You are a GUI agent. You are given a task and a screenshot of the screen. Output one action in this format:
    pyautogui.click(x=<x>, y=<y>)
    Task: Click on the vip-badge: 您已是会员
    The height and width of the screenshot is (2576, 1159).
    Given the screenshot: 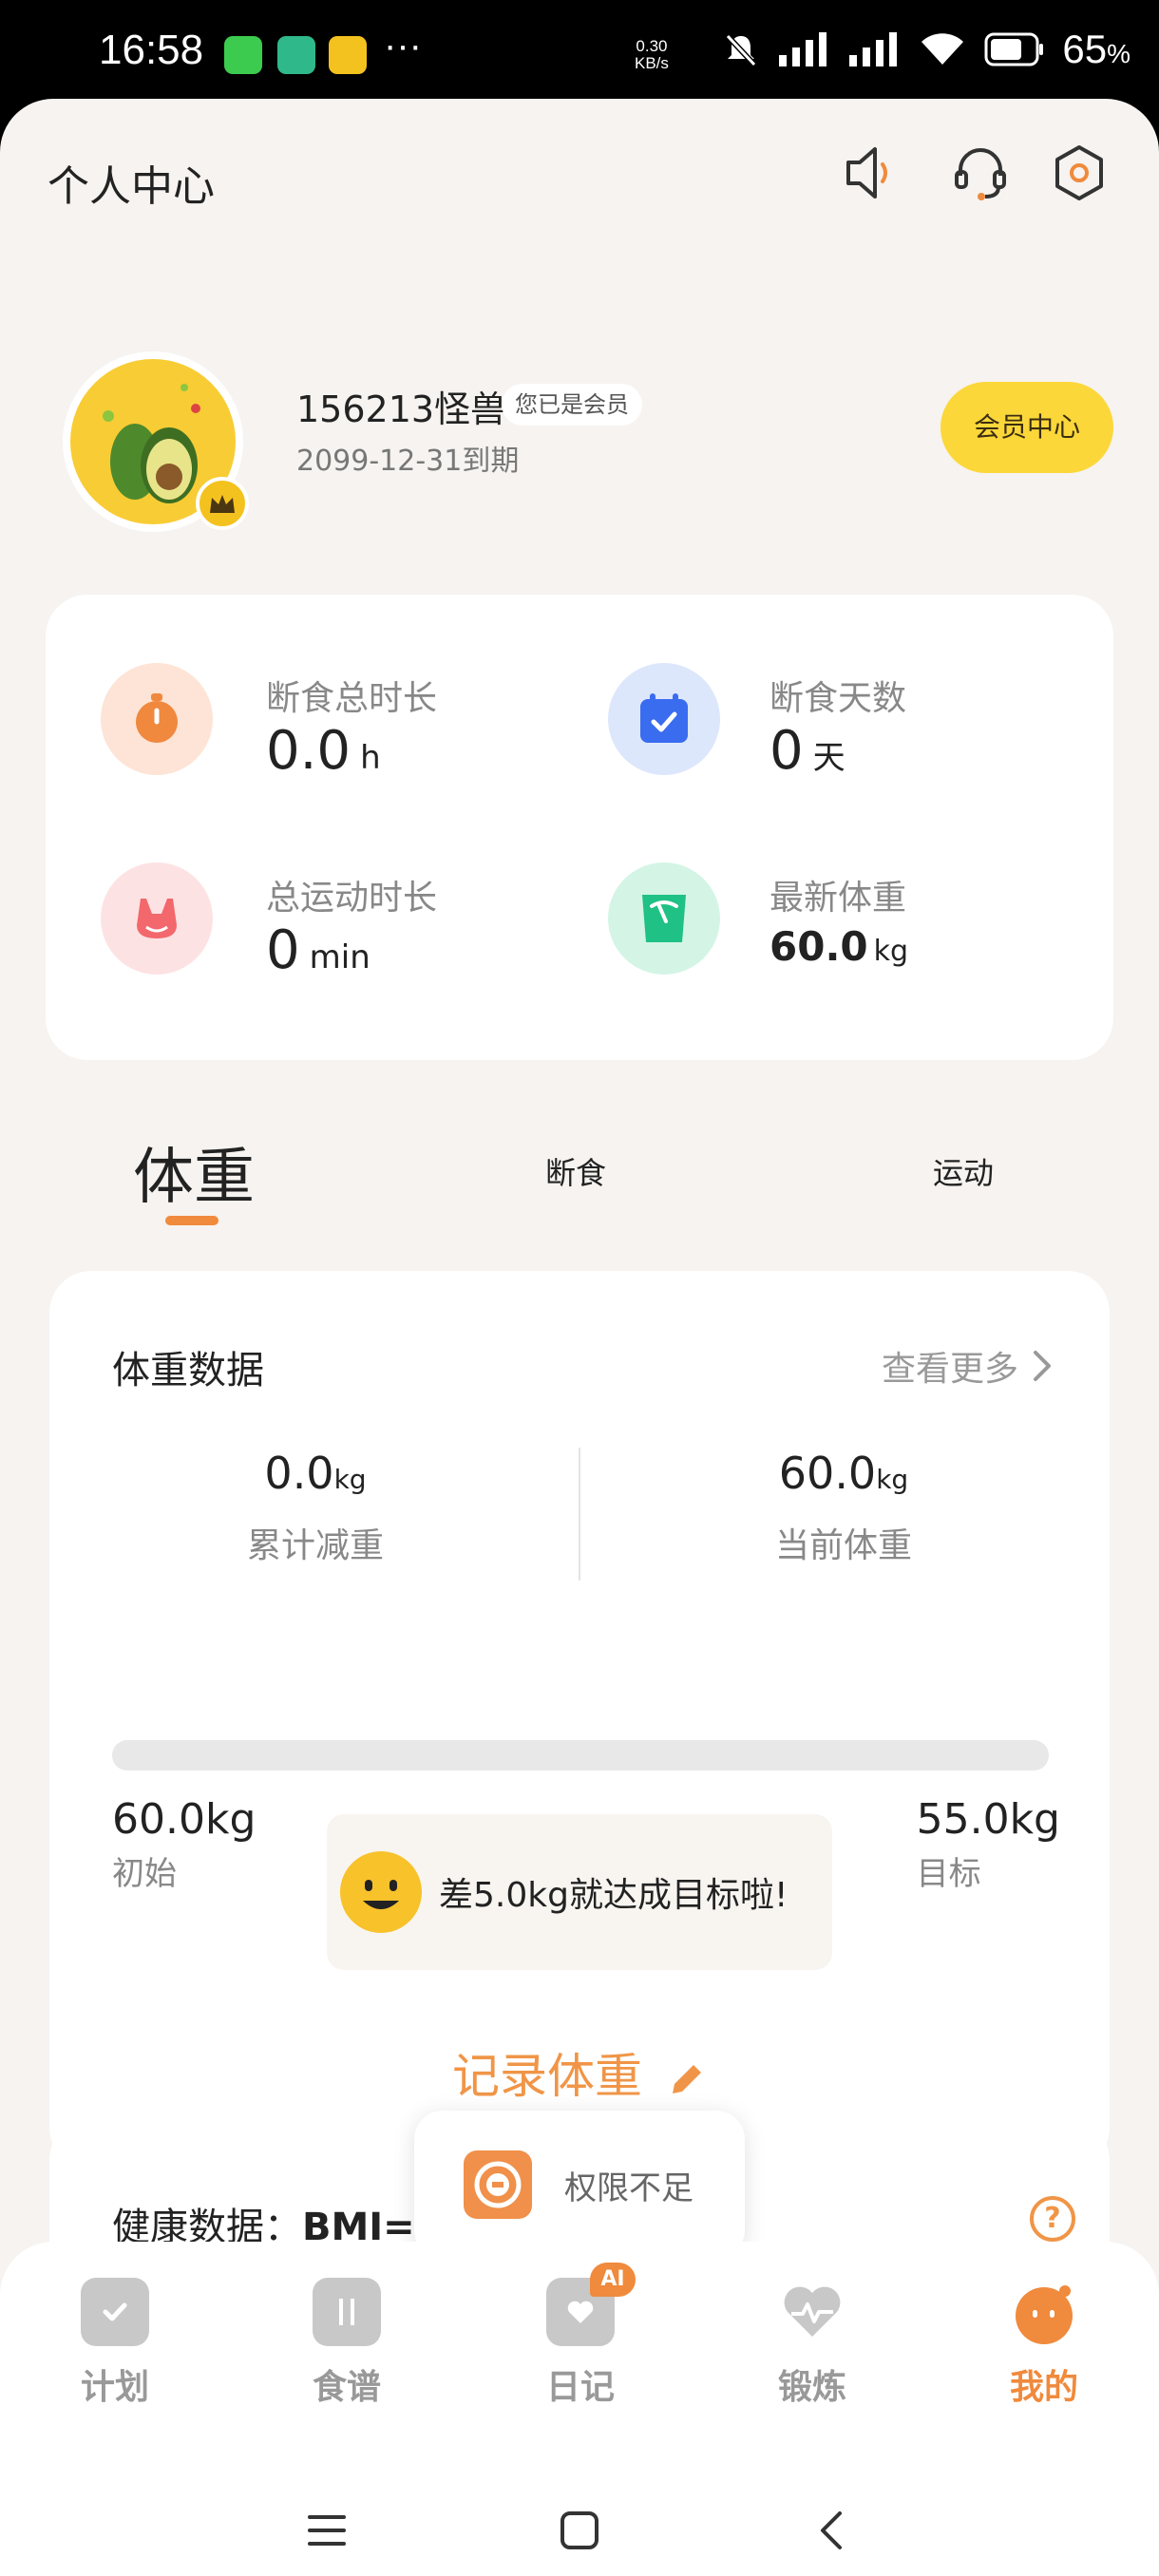 What is the action you would take?
    pyautogui.click(x=572, y=405)
    